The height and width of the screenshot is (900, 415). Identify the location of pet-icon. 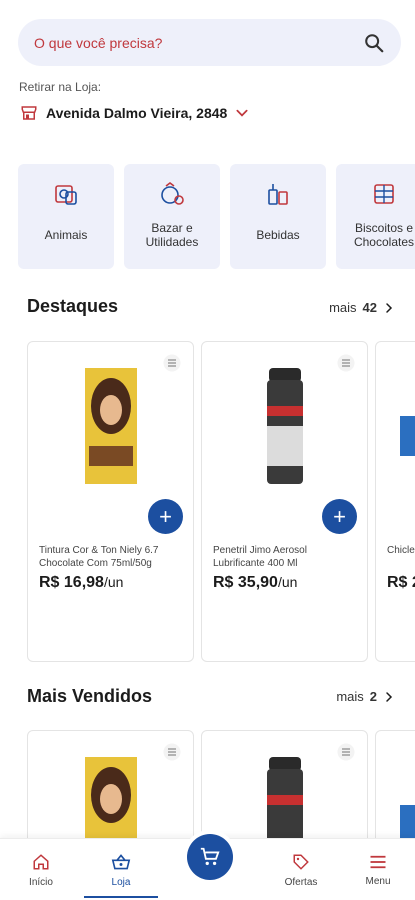
(66, 195).